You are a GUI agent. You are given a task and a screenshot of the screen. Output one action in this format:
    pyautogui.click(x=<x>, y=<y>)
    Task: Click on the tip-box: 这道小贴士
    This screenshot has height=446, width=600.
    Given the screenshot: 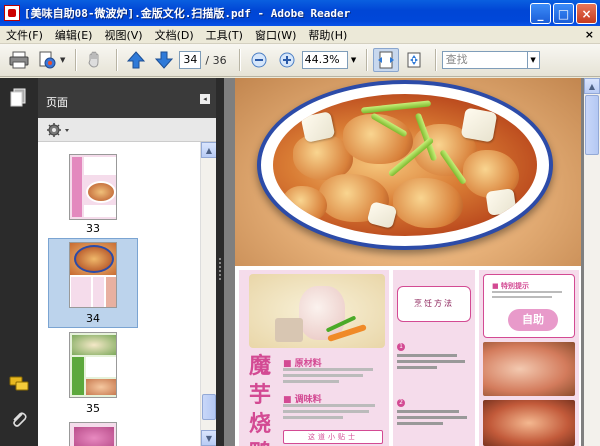 What is the action you would take?
    pyautogui.click(x=333, y=437)
    